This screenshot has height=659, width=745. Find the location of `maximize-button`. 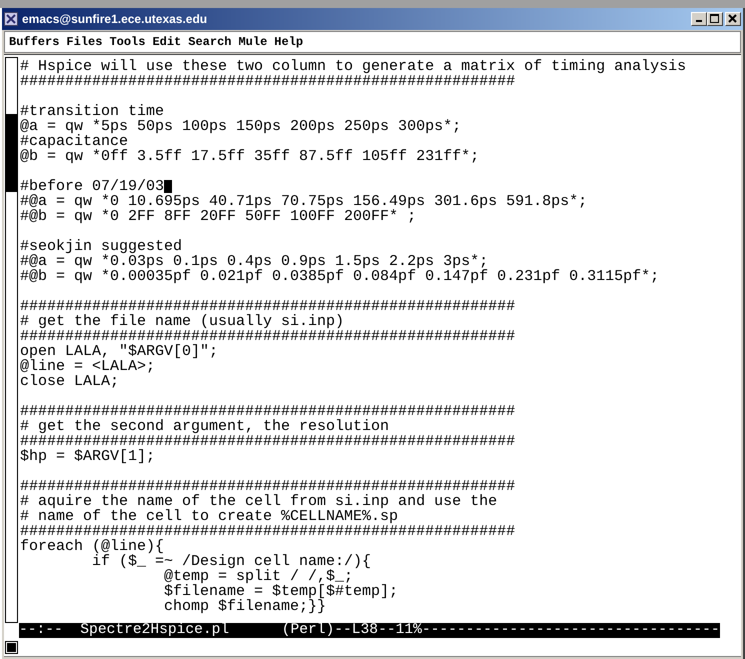

maximize-button is located at coordinates (715, 19).